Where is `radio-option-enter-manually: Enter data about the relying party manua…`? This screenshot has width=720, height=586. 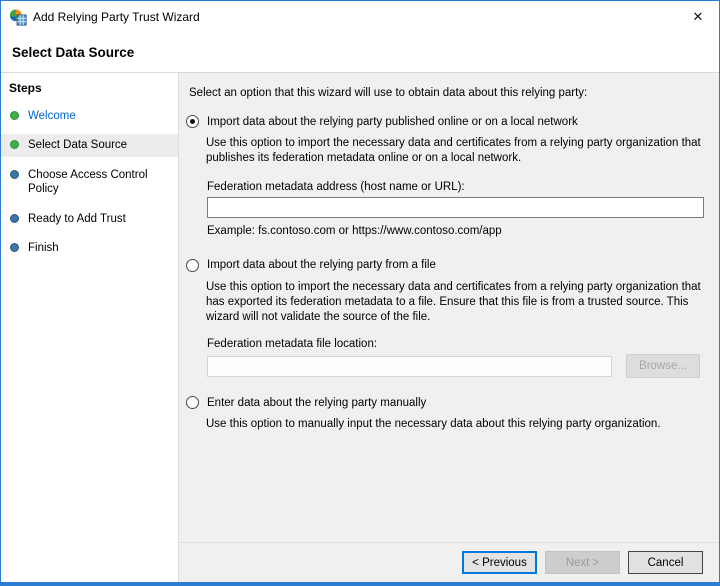 radio-option-enter-manually: Enter data about the relying party manua… is located at coordinates (445, 403).